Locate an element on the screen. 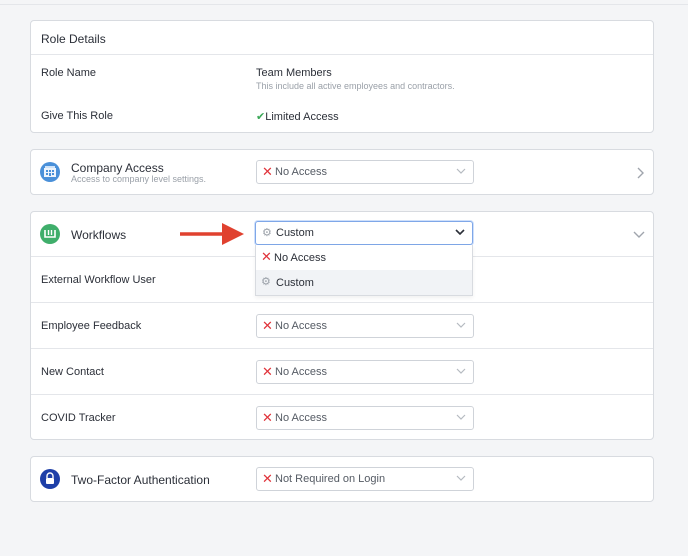 Image resolution: width=688 pixels, height=556 pixels. dropdown-option-no-access: ✕ No Access is located at coordinates (364, 257).